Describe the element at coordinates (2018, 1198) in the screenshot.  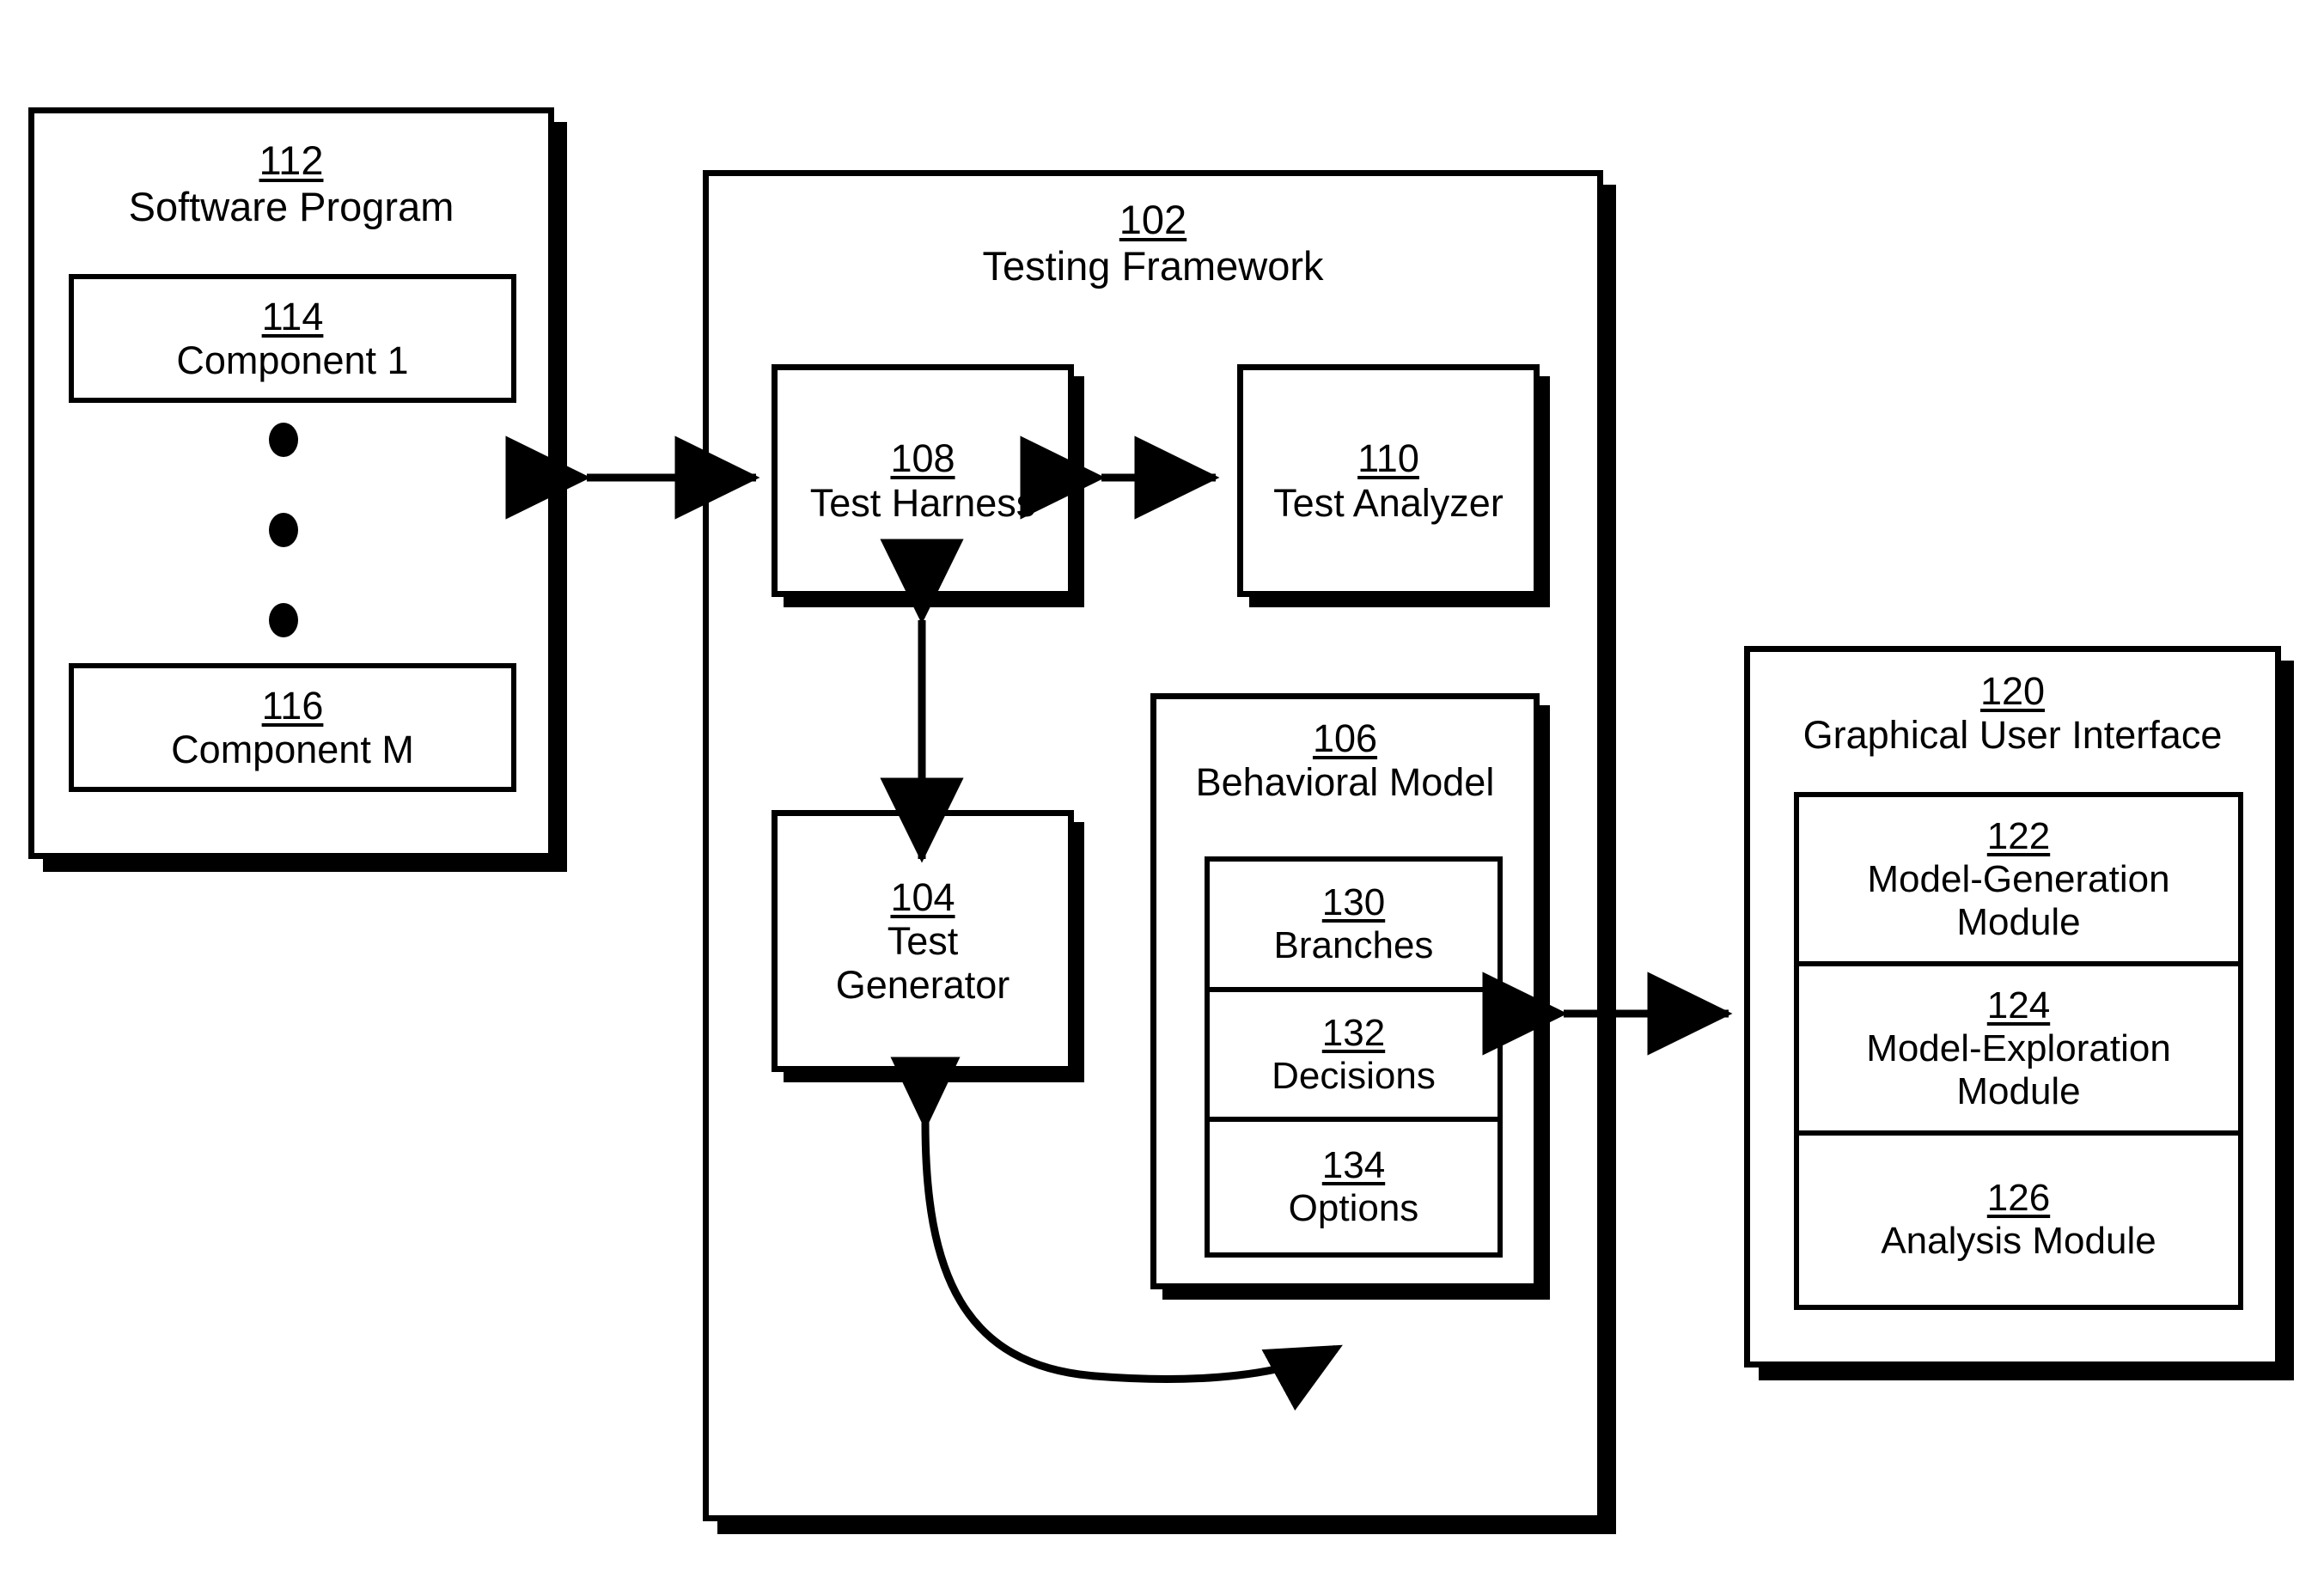
I see `analysis-module-ref: 126` at that location.